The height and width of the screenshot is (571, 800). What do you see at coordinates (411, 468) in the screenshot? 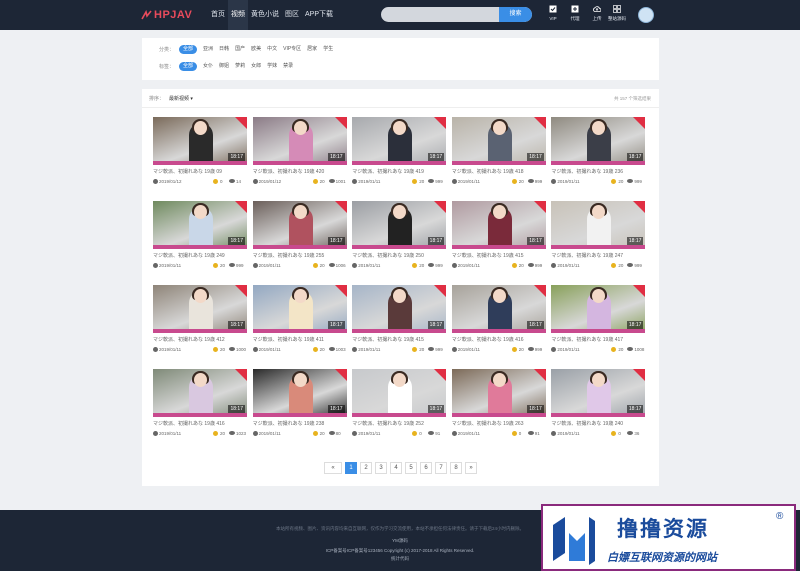
I see `page-5: 5` at bounding box center [411, 468].